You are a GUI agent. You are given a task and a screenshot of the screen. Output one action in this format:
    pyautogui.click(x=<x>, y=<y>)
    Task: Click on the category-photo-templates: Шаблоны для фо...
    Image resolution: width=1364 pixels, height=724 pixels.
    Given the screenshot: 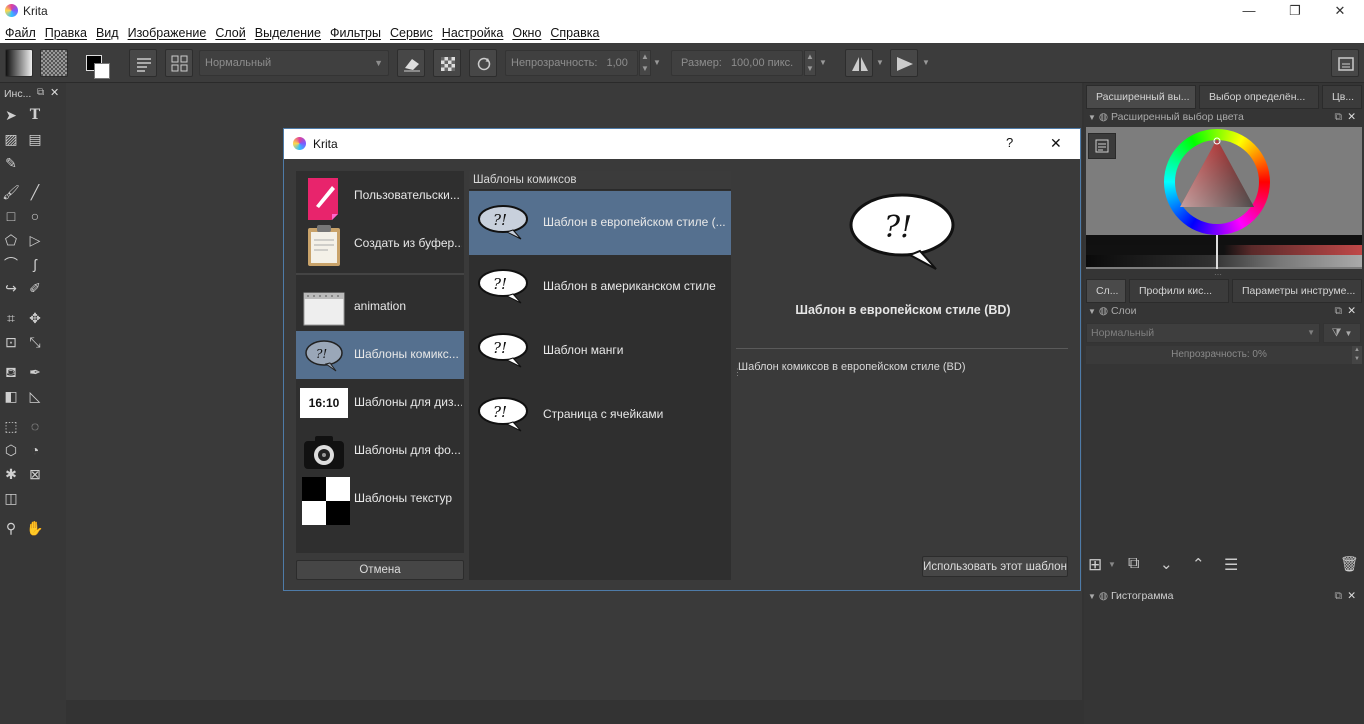 What is the action you would take?
    pyautogui.click(x=380, y=451)
    